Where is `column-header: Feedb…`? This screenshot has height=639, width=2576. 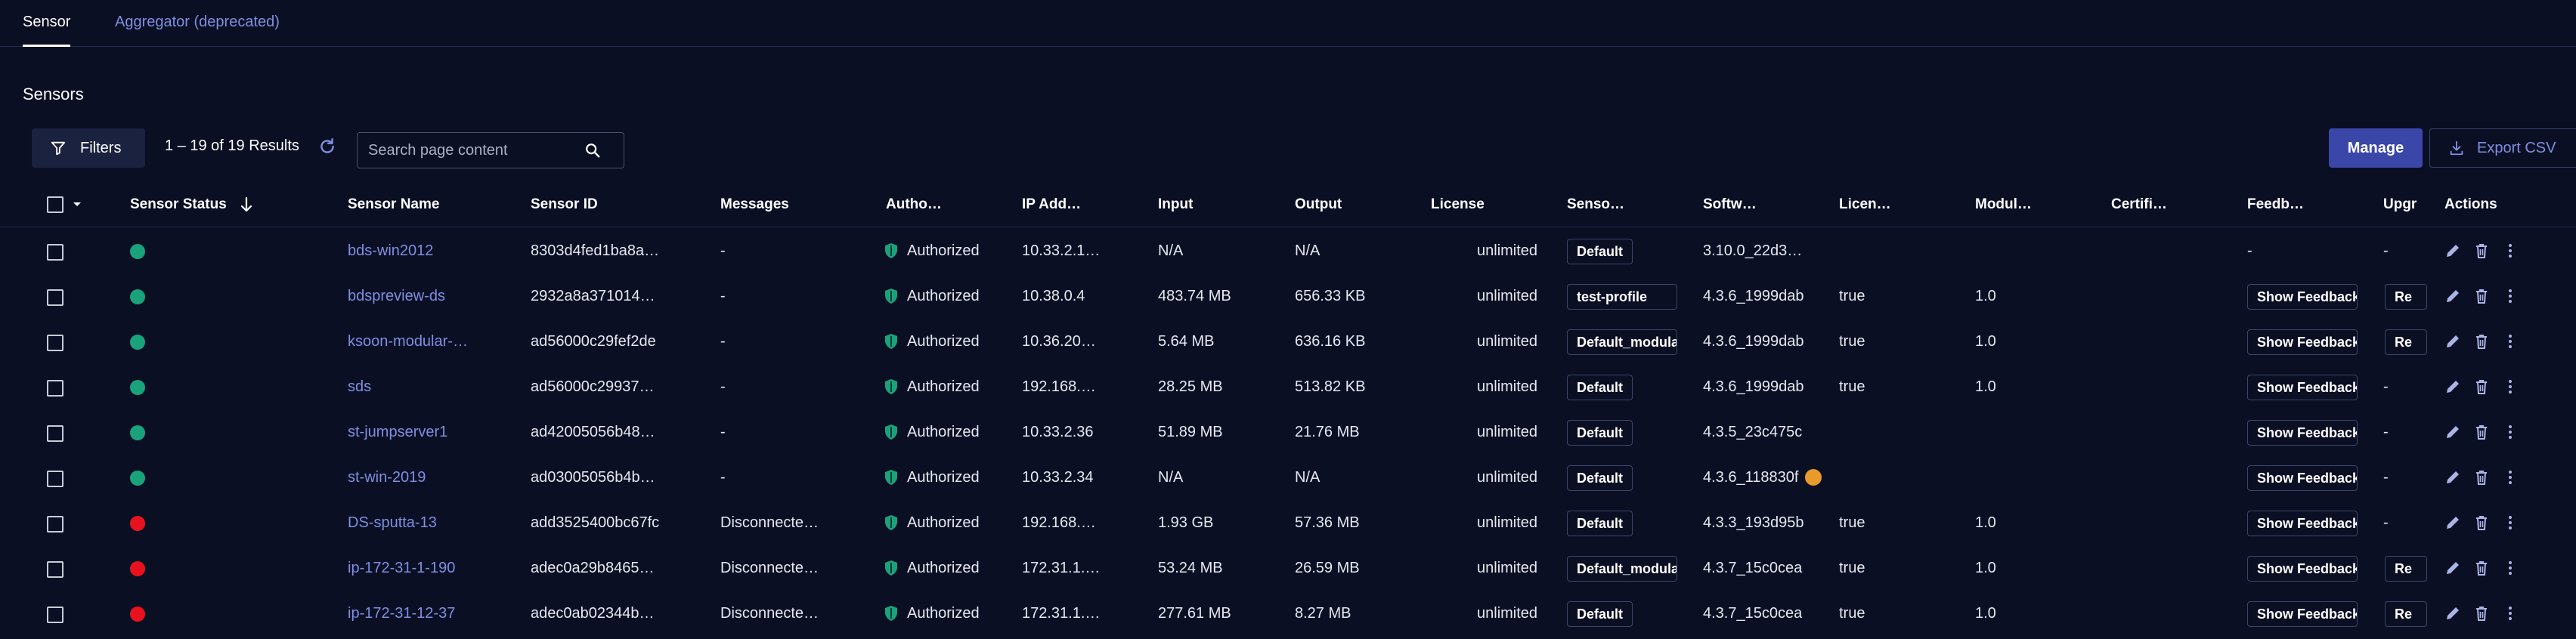
column-header: Feedb… is located at coordinates (2307, 204).